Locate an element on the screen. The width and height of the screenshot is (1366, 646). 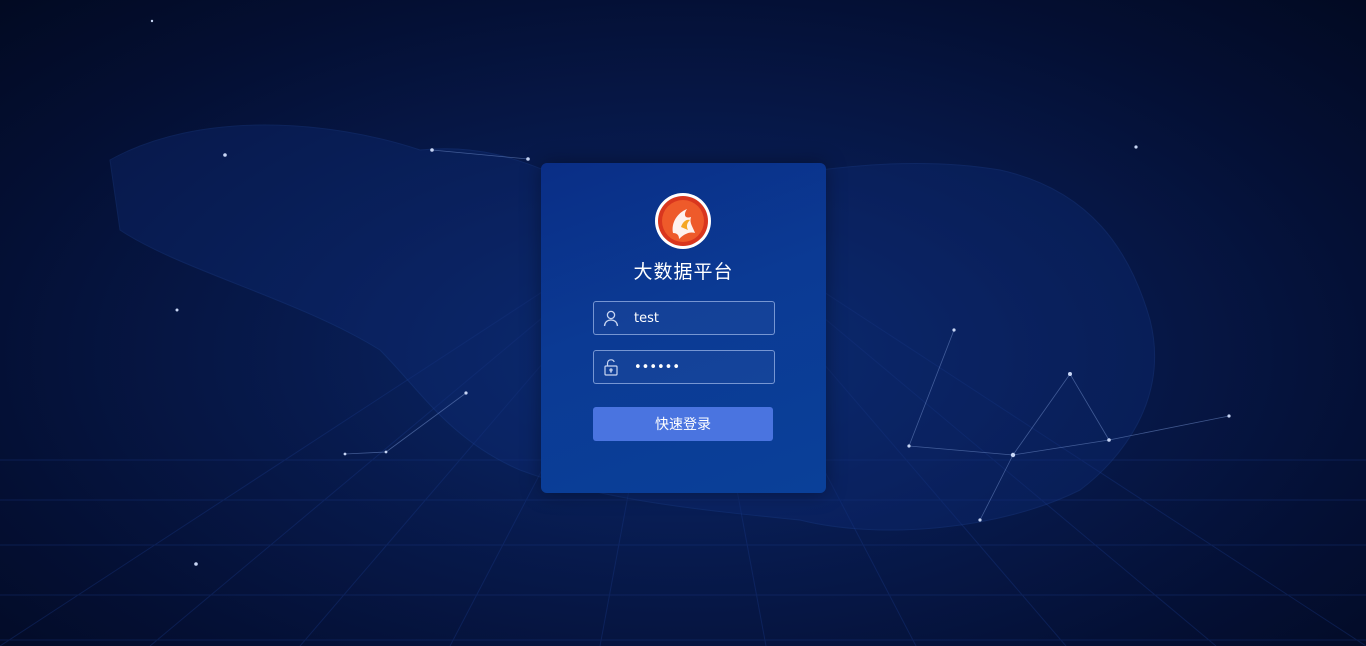
app-title: 大数据平台 is located at coordinates (683, 272).